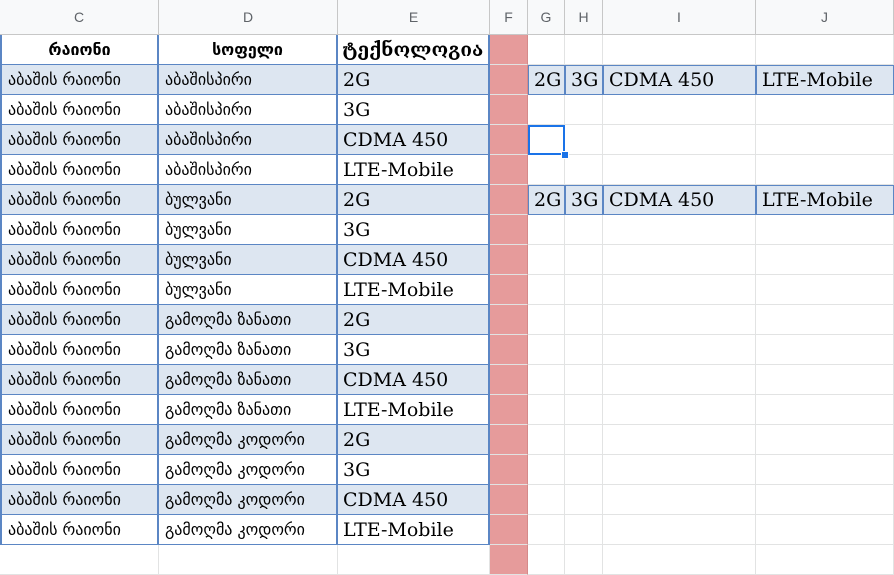 This screenshot has height=575, width=894. Describe the element at coordinates (248, 50) in the screenshot. I see `header-cell-village: სოფელი` at that location.